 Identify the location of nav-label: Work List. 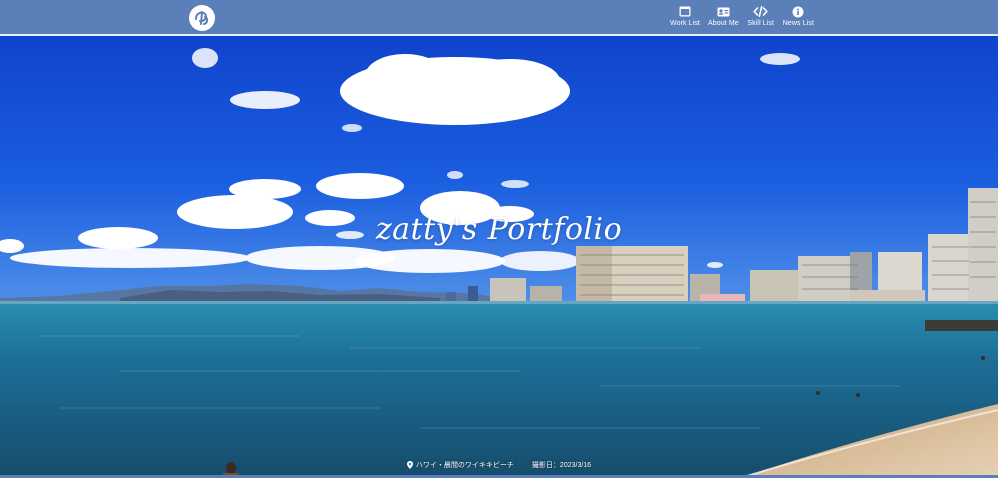
(685, 23).